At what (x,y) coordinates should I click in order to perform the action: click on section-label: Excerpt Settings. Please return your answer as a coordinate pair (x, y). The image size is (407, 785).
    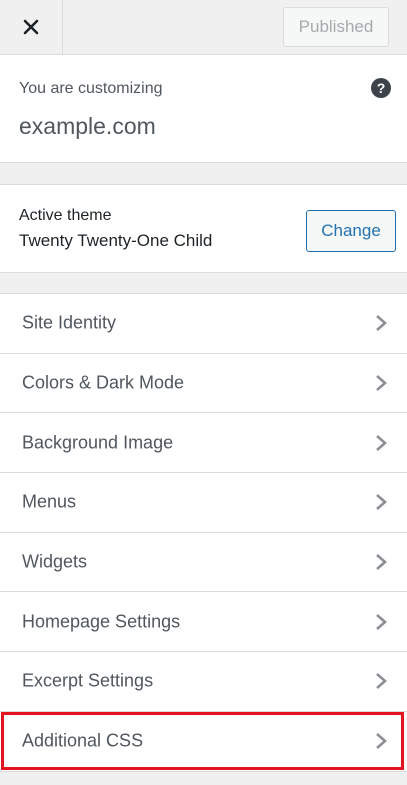
    Looking at the image, I should click on (88, 680).